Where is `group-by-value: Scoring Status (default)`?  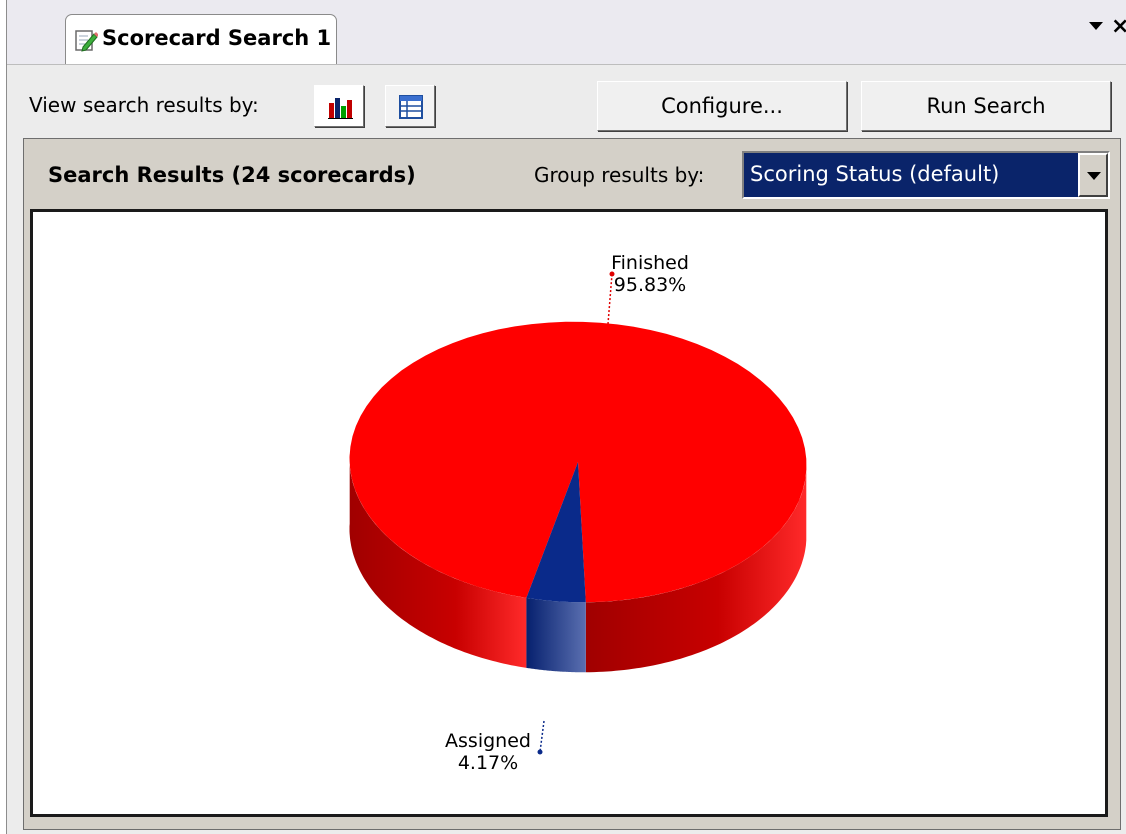 group-by-value: Scoring Status (default) is located at coordinates (875, 174).